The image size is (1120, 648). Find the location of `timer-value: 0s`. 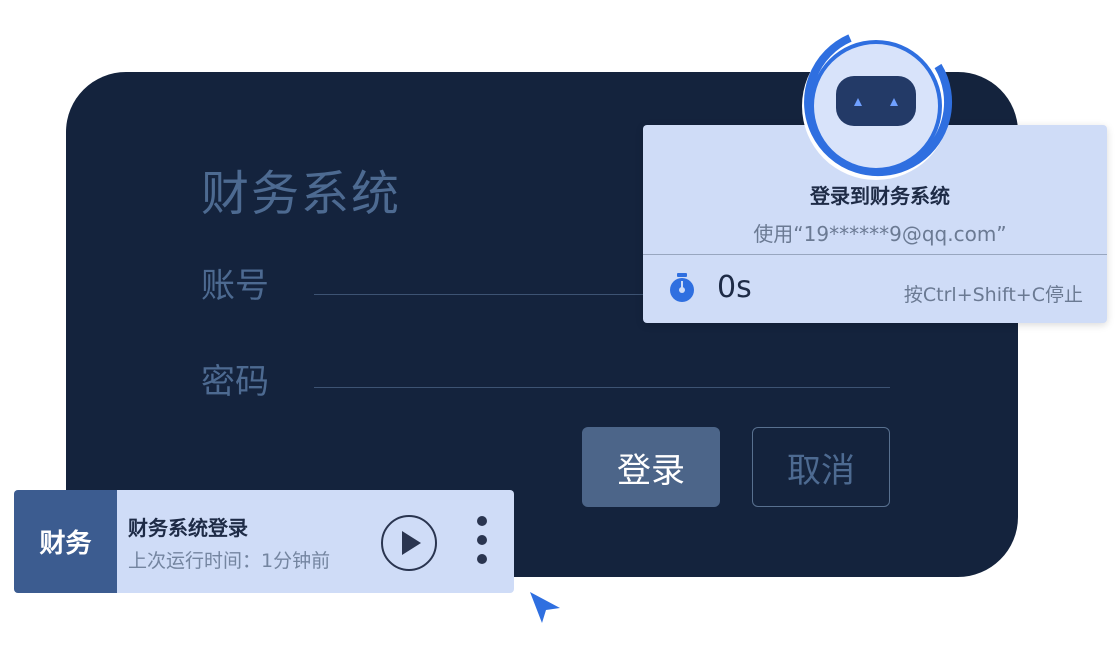

timer-value: 0s is located at coordinates (734, 287).